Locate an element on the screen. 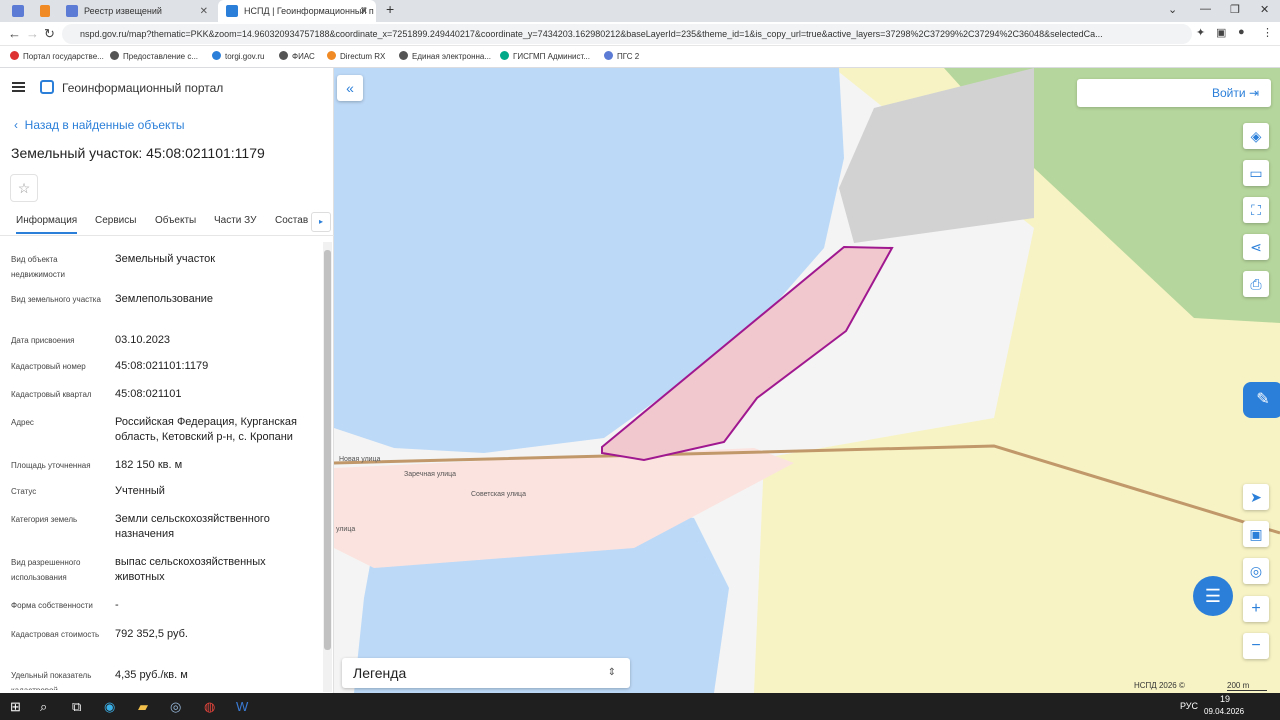  page-title: Земельный участок: 45:08:021101:1179 is located at coordinates (138, 153).